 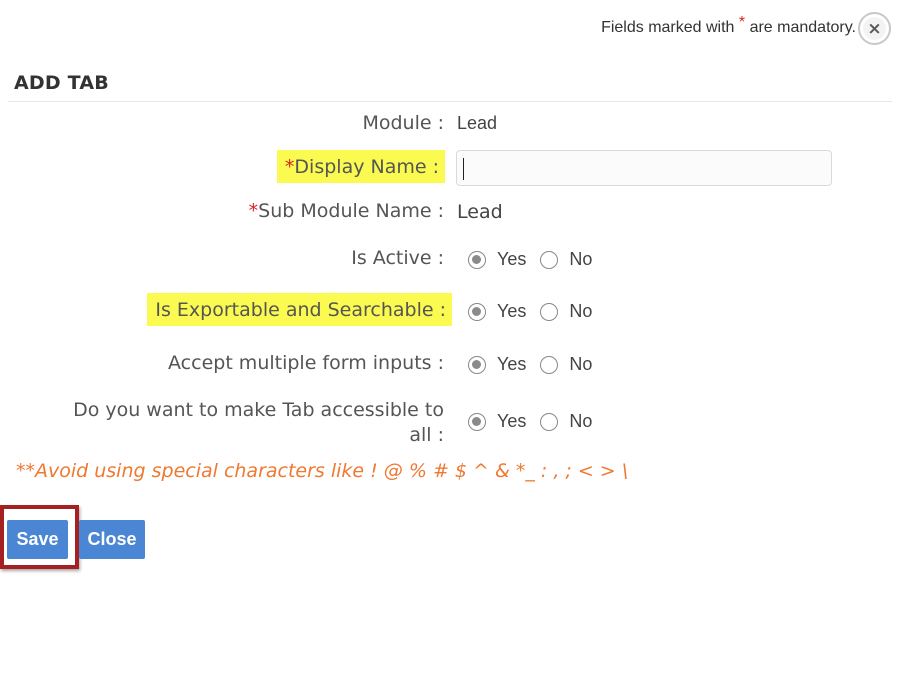 I want to click on accept-multiple-no-label: No, so click(x=580, y=364).